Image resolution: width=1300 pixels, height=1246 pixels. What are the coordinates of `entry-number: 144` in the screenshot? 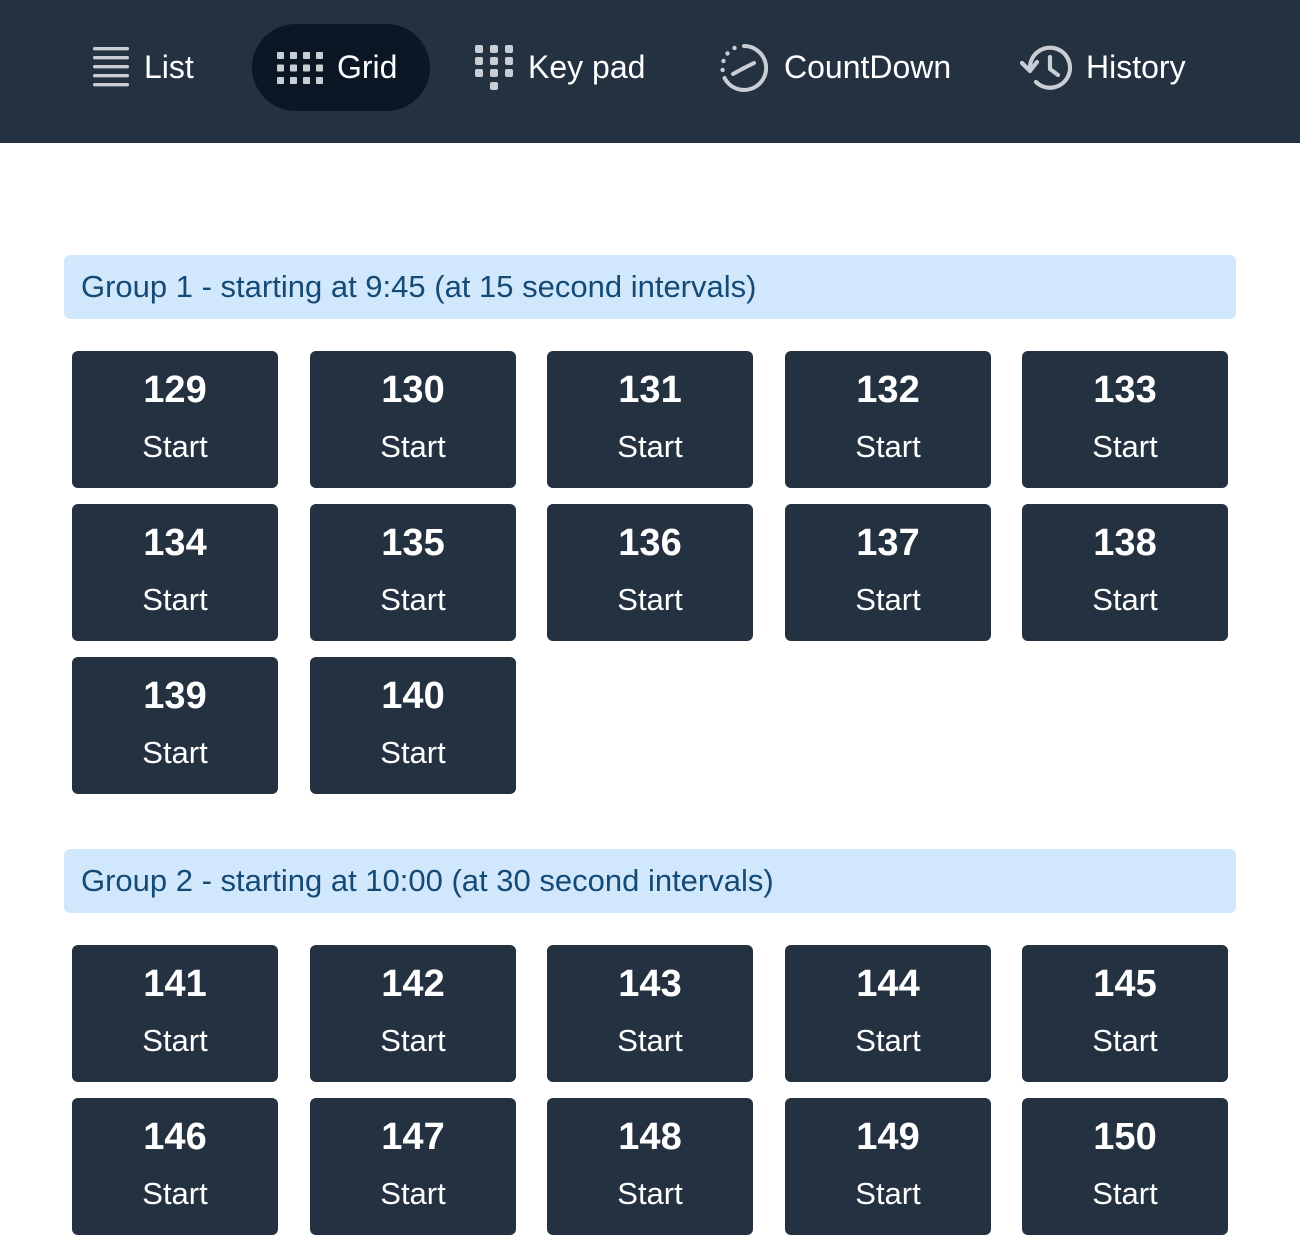 It's located at (888, 984).